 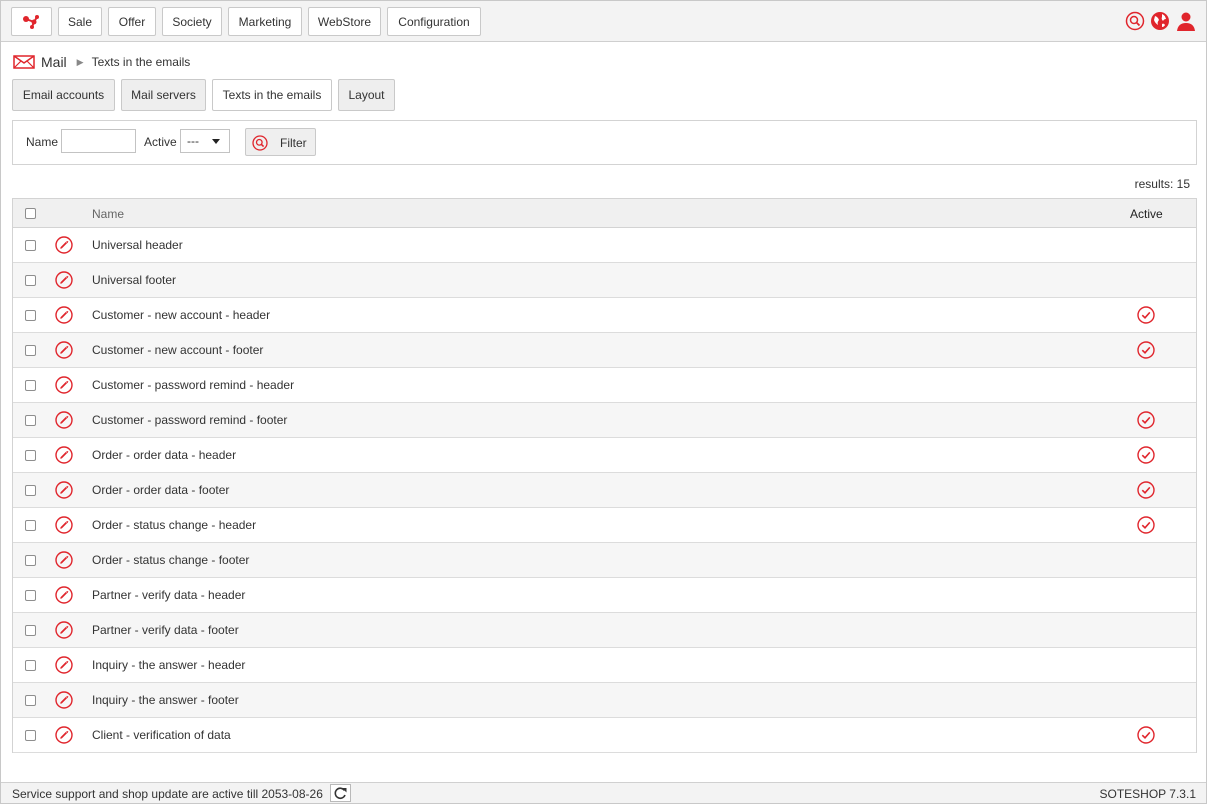 What do you see at coordinates (1186, 21) in the screenshot?
I see `user-icon` at bounding box center [1186, 21].